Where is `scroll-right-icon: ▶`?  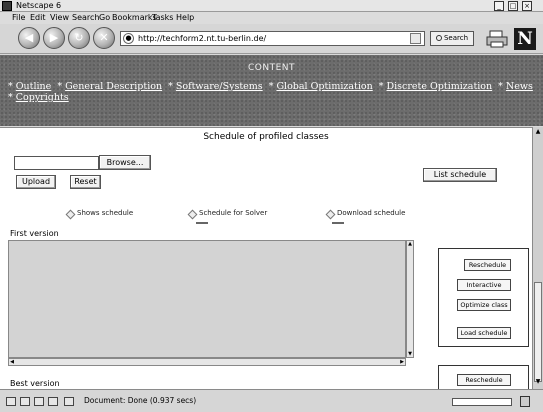 scroll-right-icon: ▶ is located at coordinates (402, 362).